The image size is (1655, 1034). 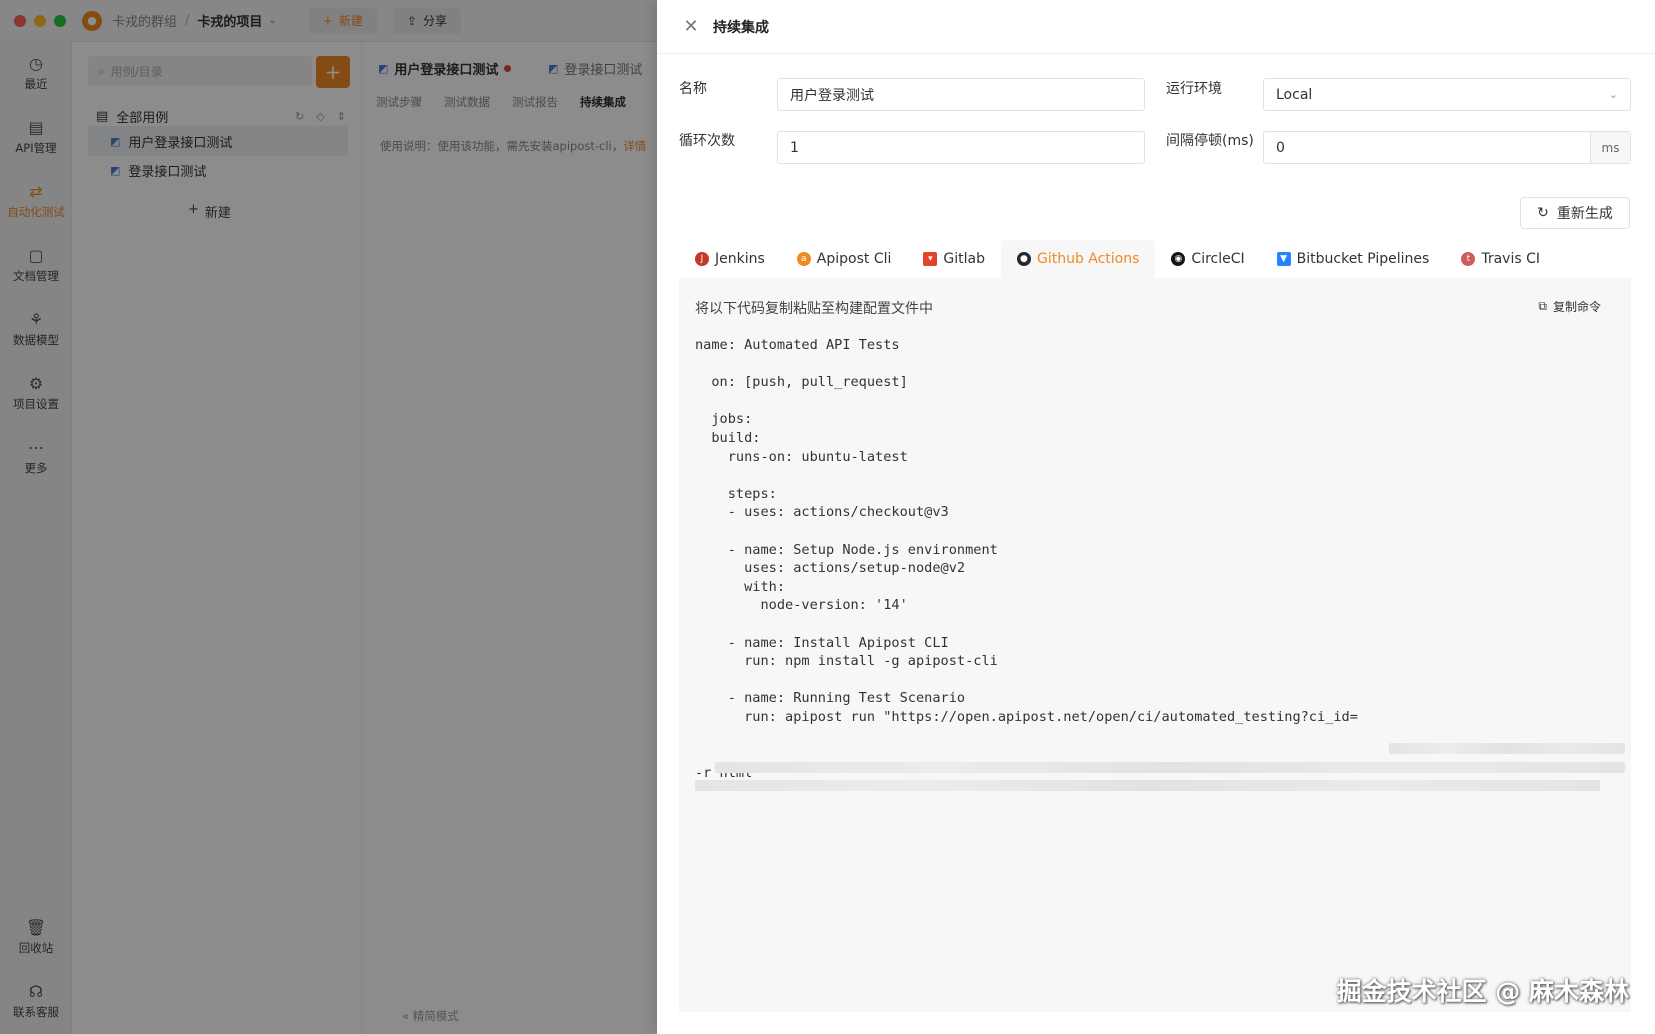 I want to click on code-line: - name: Install Apipost CLI, so click(x=822, y=642).